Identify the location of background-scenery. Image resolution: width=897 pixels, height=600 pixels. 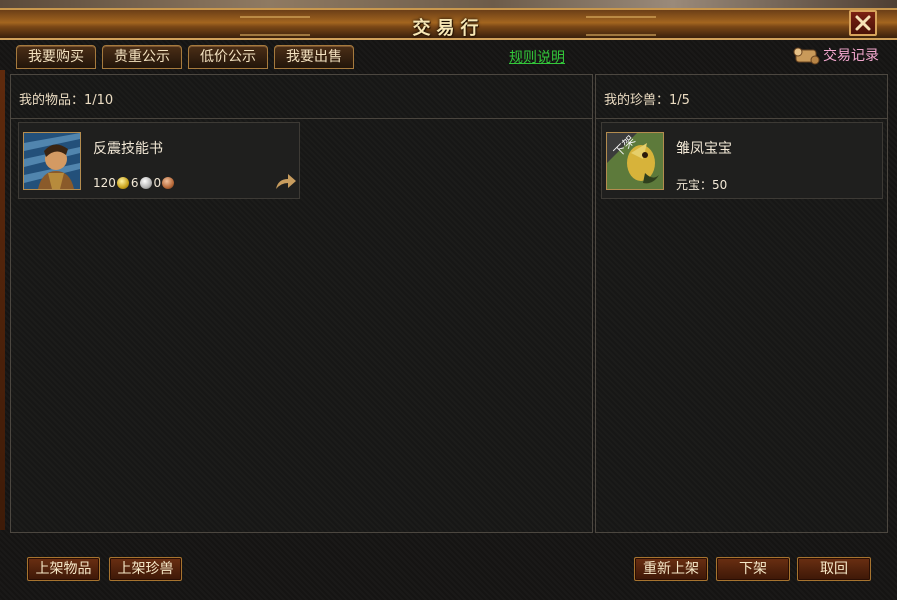
(448, 4).